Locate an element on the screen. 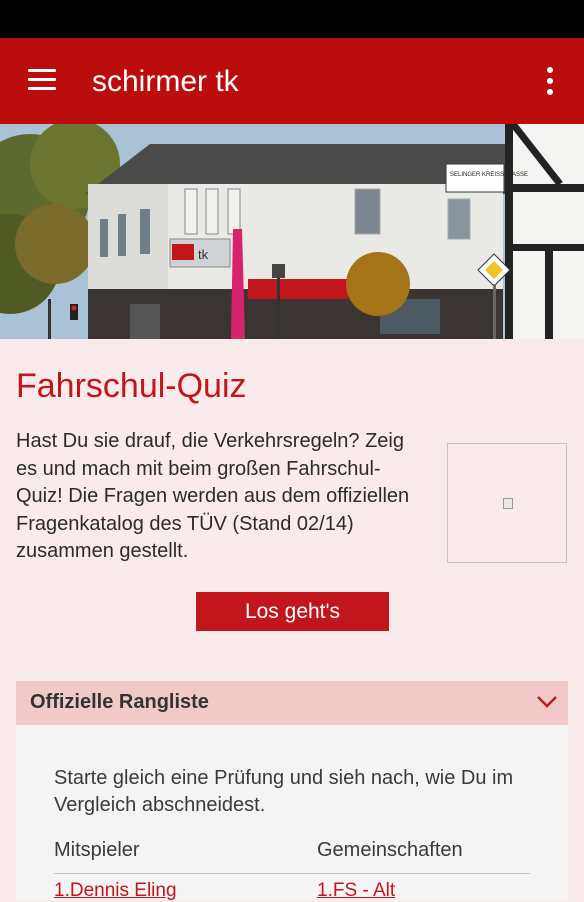 The width and height of the screenshot is (584, 902). ranking-accordion-header: Offizielle Rangliste is located at coordinates (292, 703).